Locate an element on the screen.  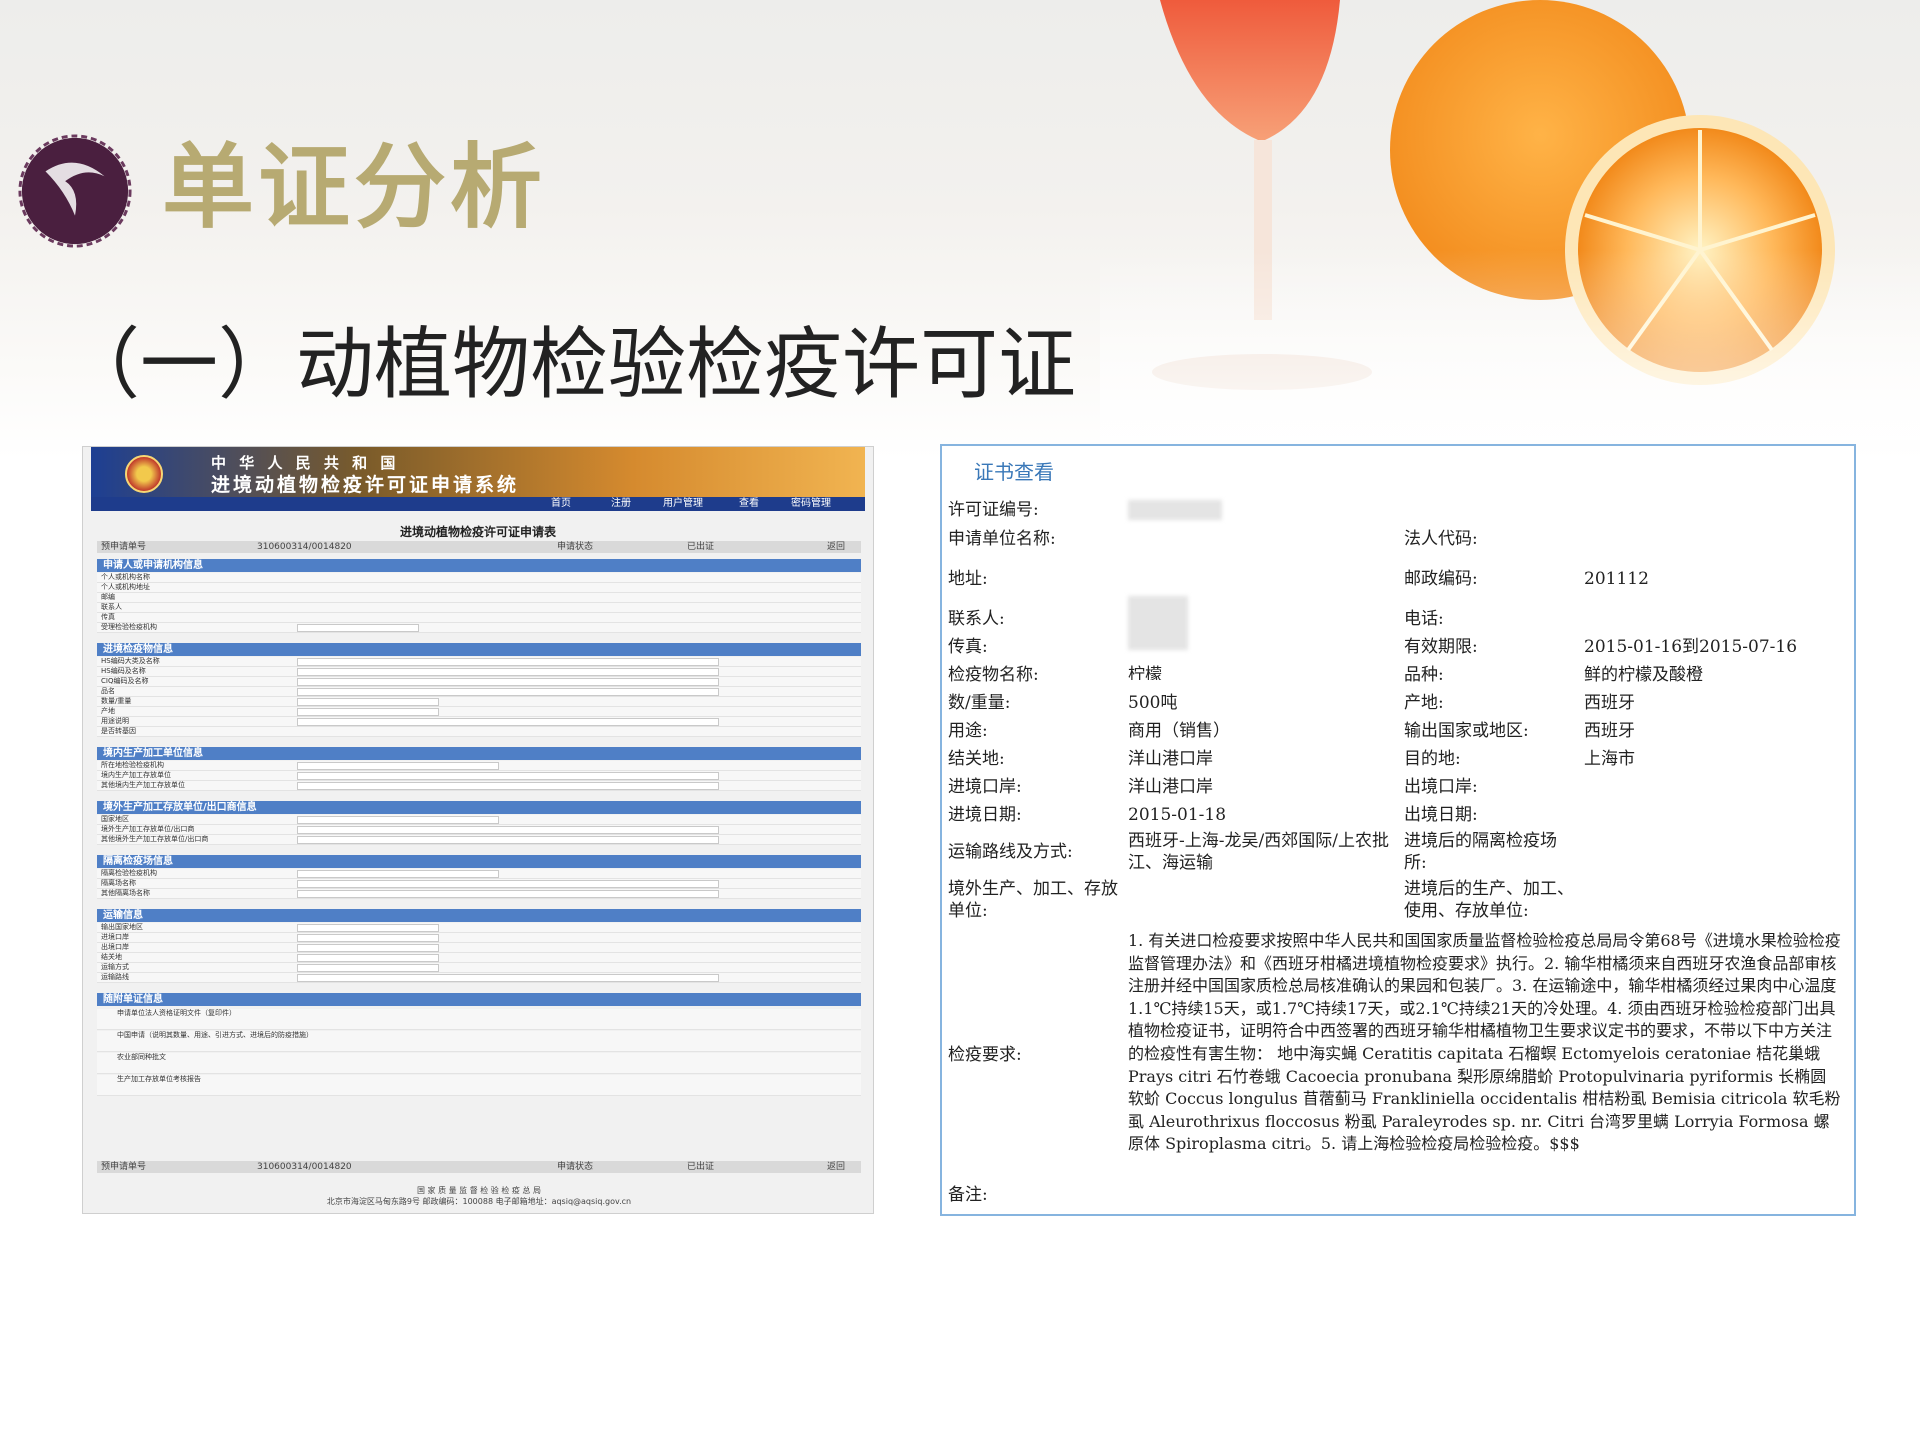
form-row: 境内生产加工存放单位 is located at coordinates (479, 776).